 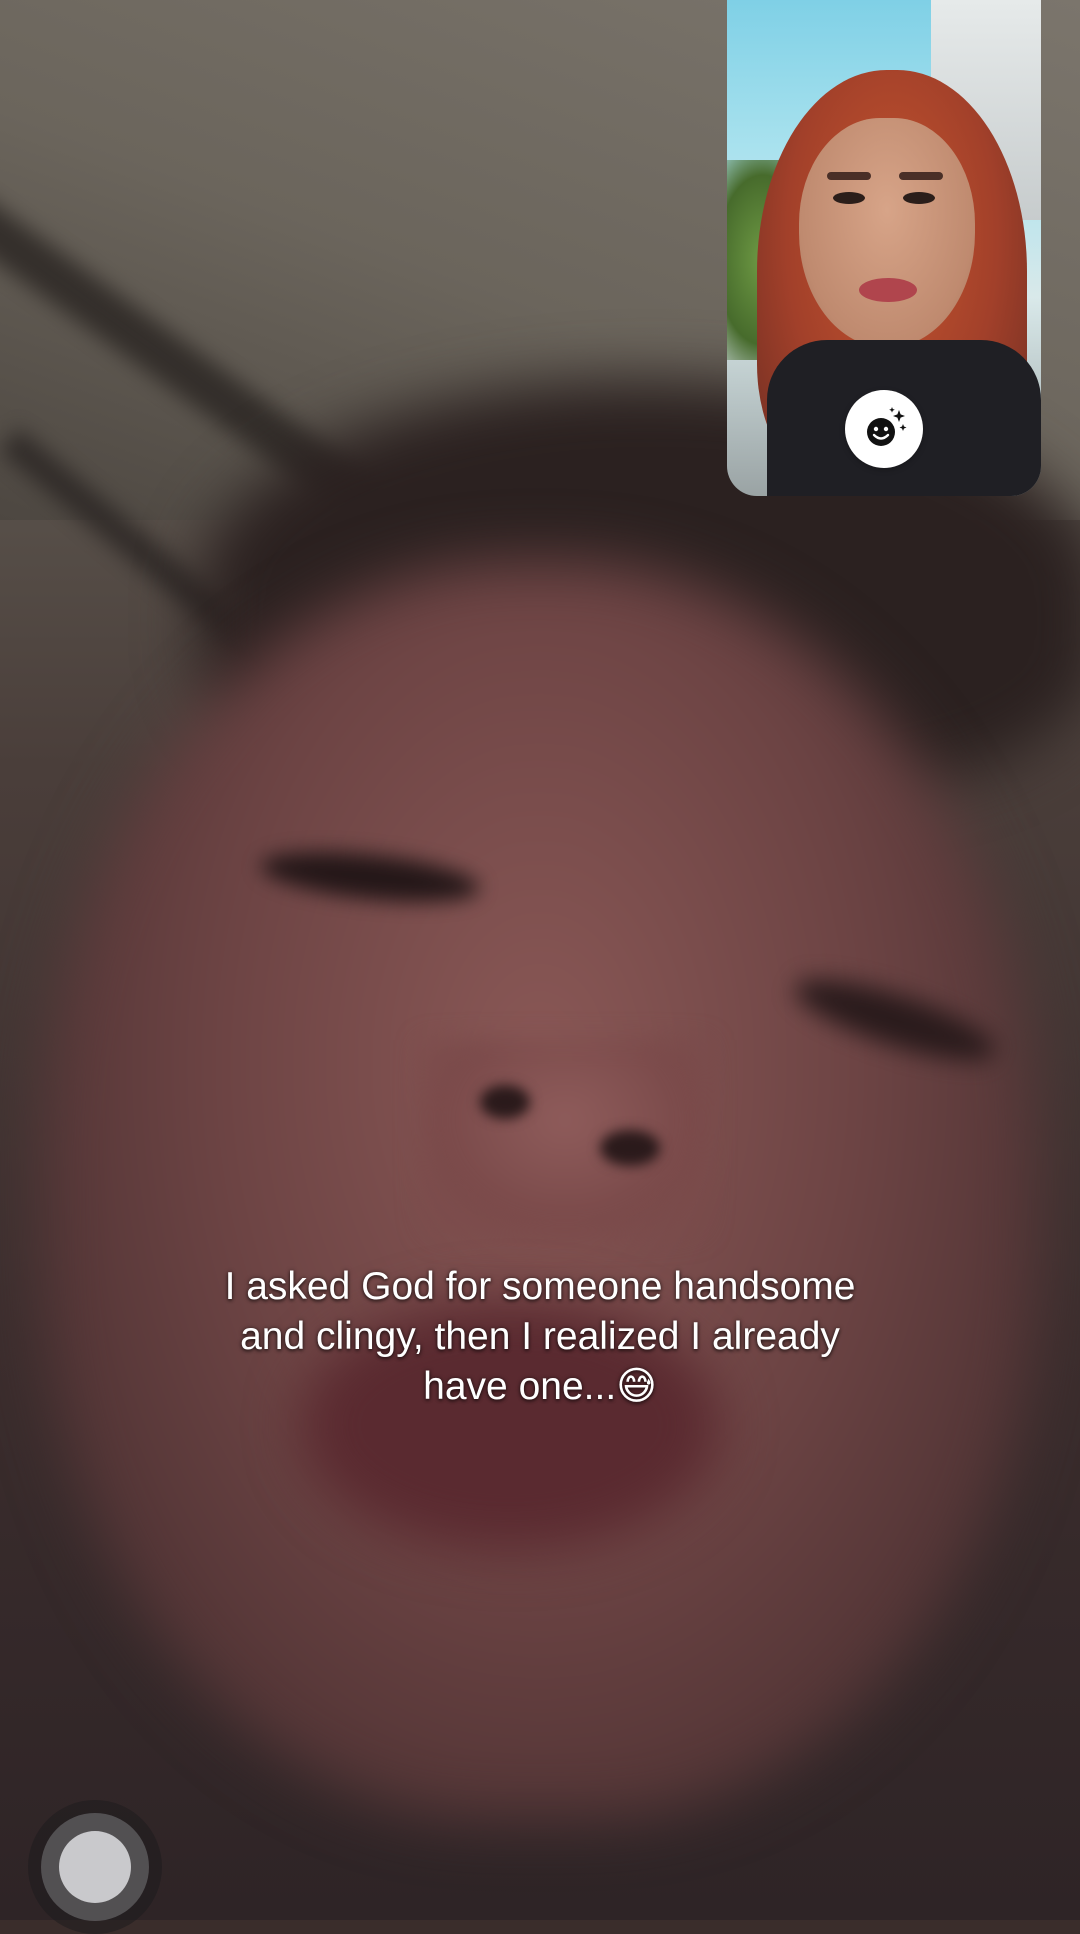 I want to click on assistive-touch-ring, so click(x=95, y=1867).